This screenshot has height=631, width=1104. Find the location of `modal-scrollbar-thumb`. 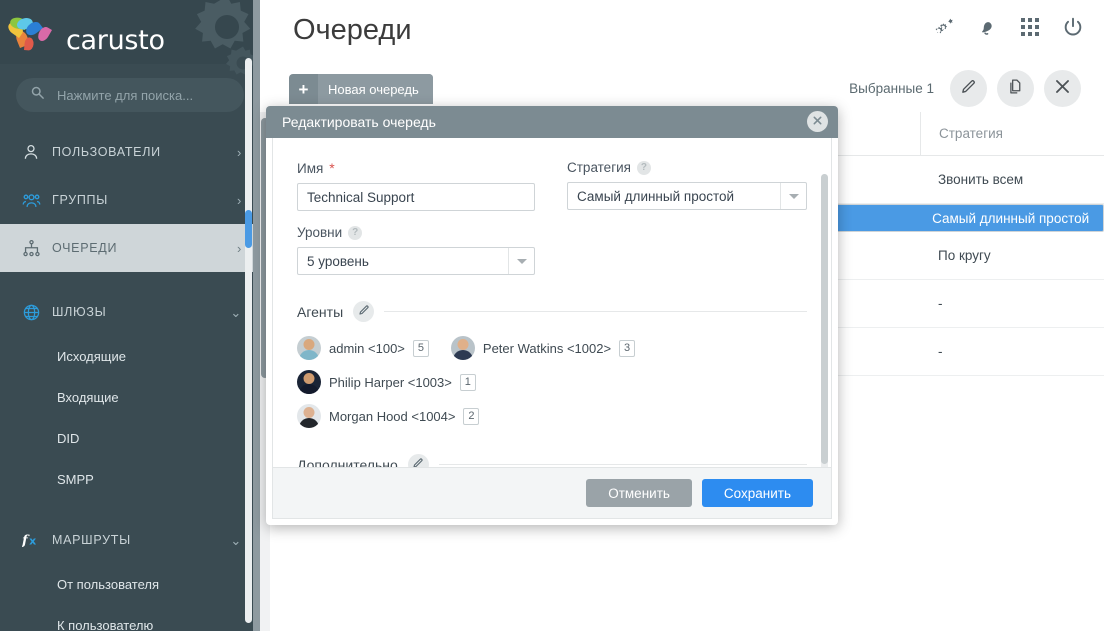

modal-scrollbar-thumb is located at coordinates (824, 319).